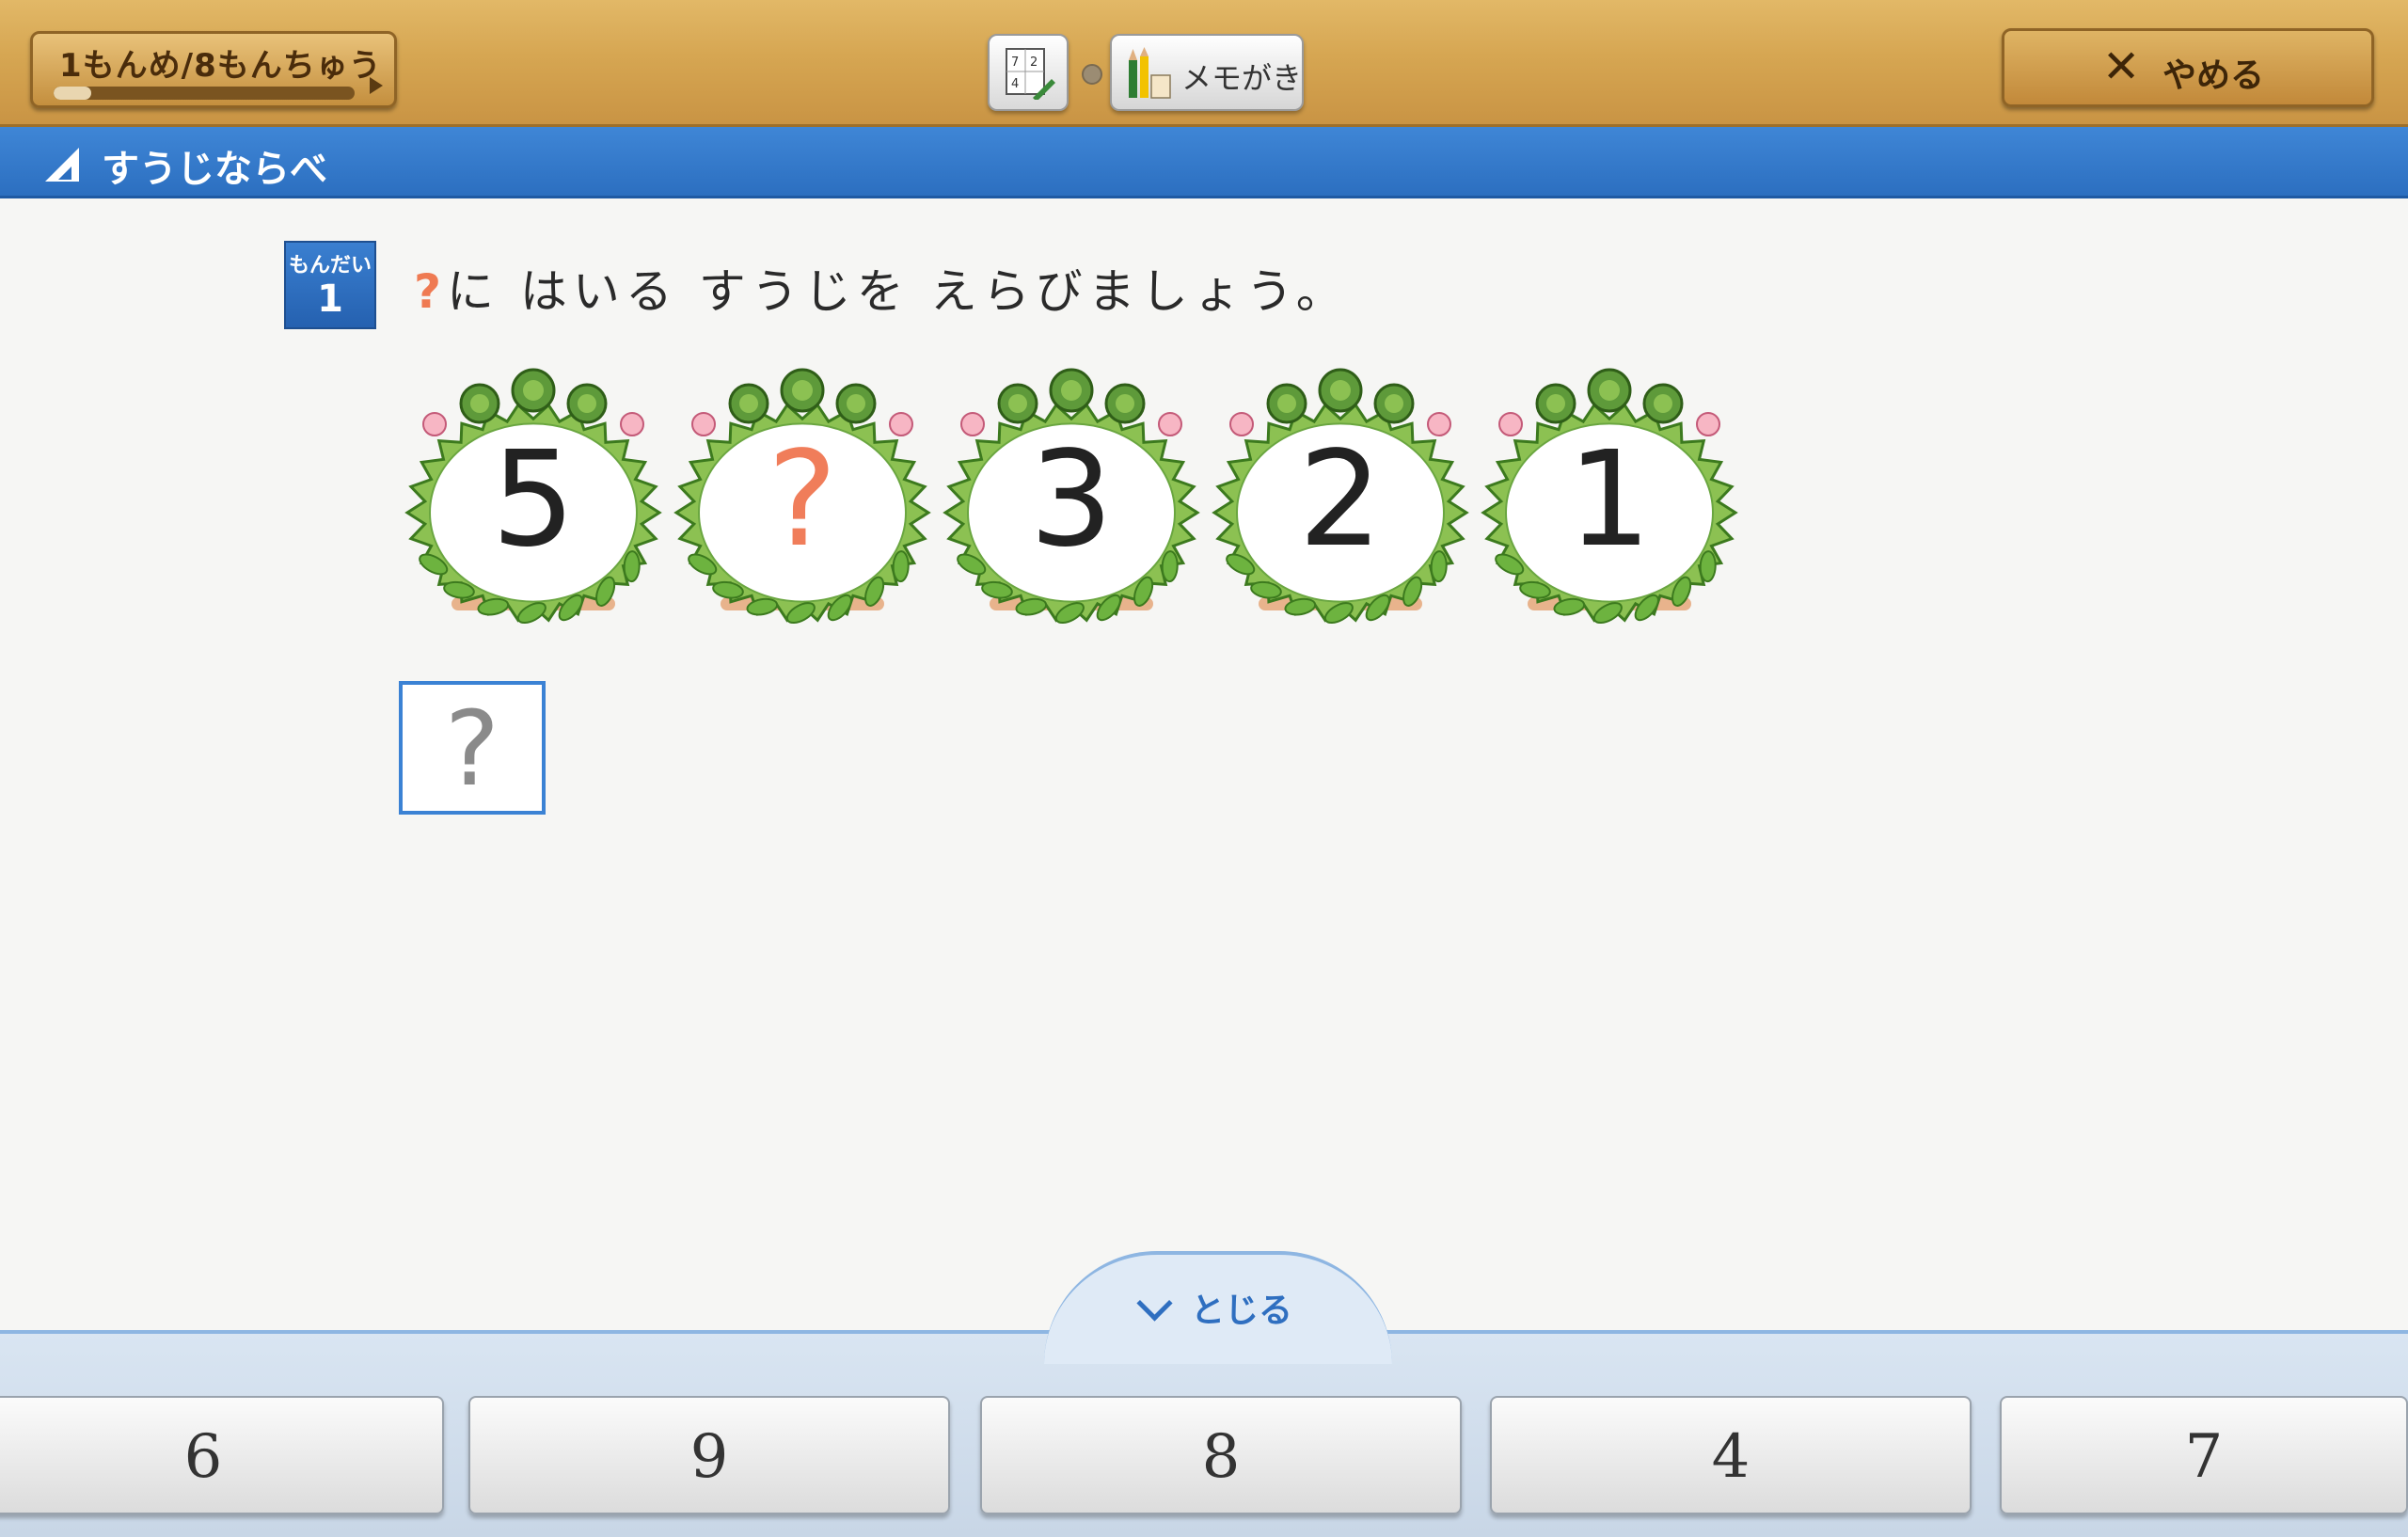 This screenshot has height=1537, width=2408. I want to click on svg-text: 7, so click(1015, 62).